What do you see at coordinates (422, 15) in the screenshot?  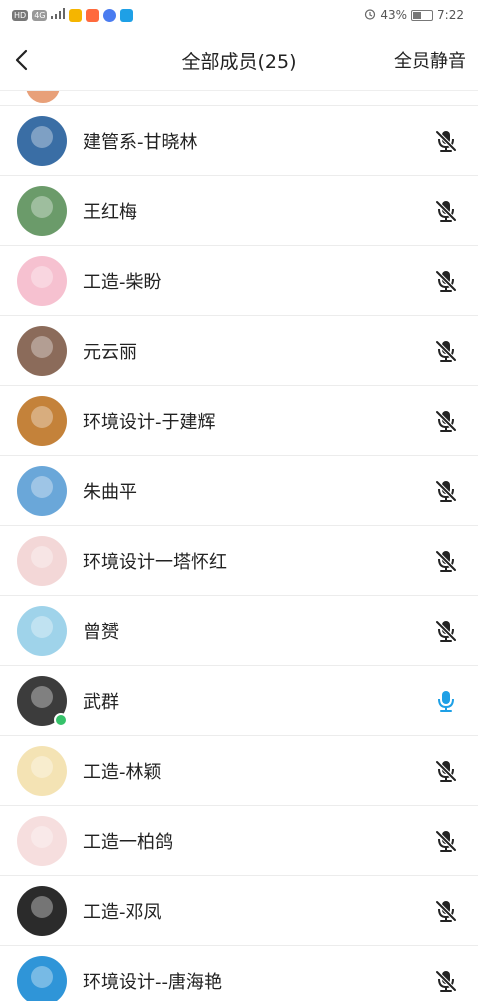 I see `battery-icon` at bounding box center [422, 15].